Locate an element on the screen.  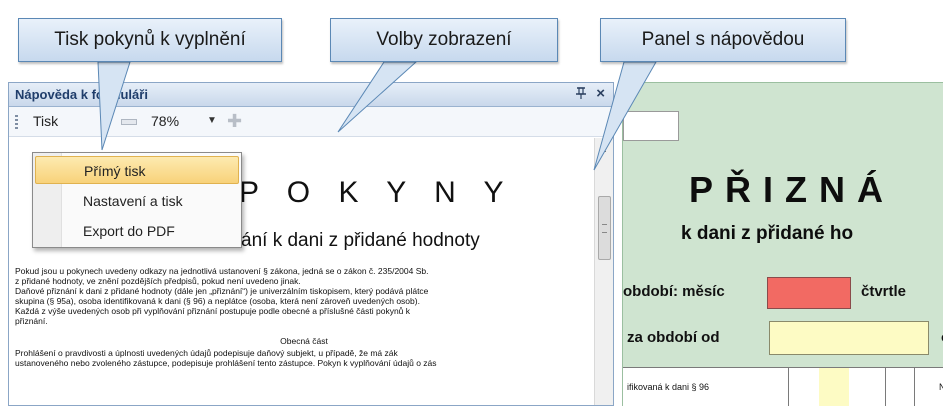
checkbox-field is located at coordinates (834, 387).